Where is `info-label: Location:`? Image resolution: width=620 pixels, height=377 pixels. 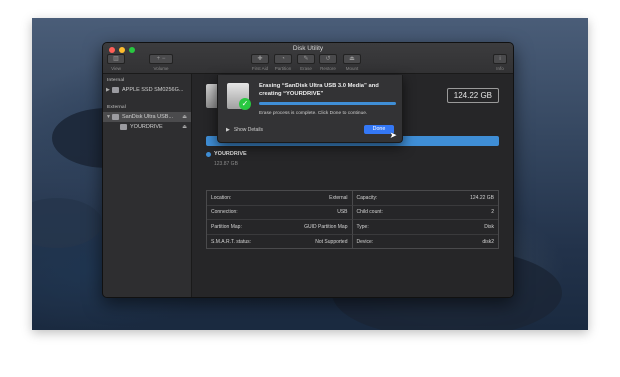
info-label: Location: is located at coordinates (221, 197).